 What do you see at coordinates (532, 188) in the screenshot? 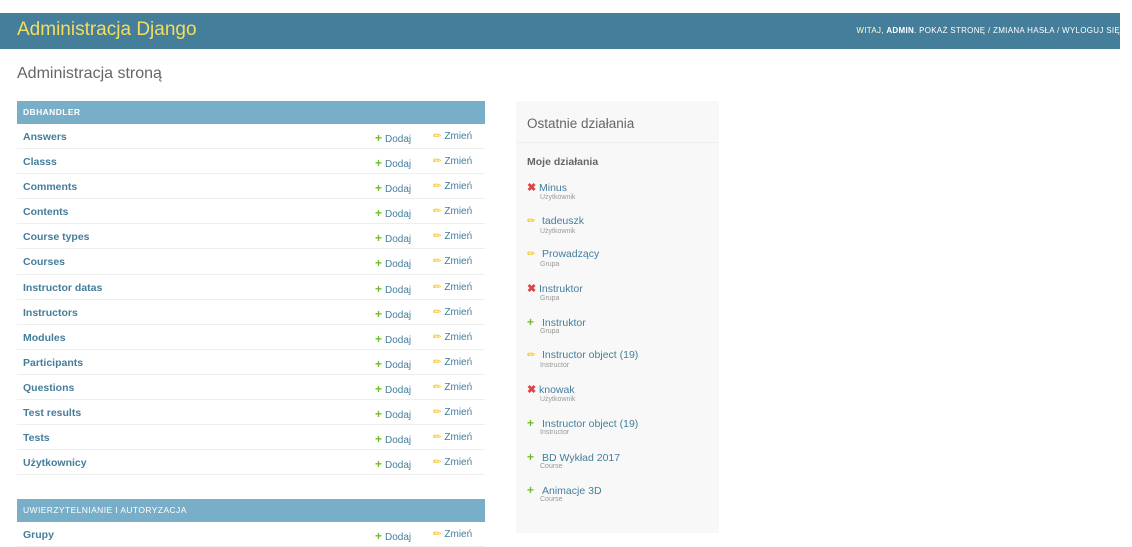
I see `delete-icon: ✖` at bounding box center [532, 188].